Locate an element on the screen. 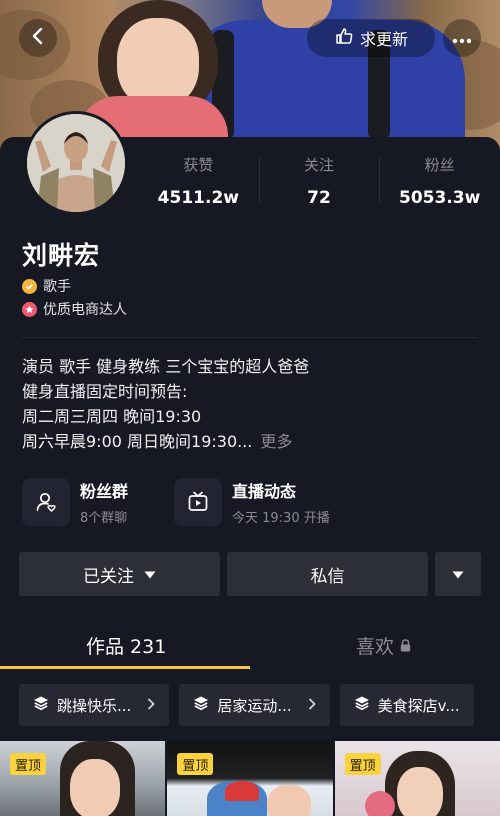 The image size is (500, 816). request-update-label: 求更新 is located at coordinates (383, 39).